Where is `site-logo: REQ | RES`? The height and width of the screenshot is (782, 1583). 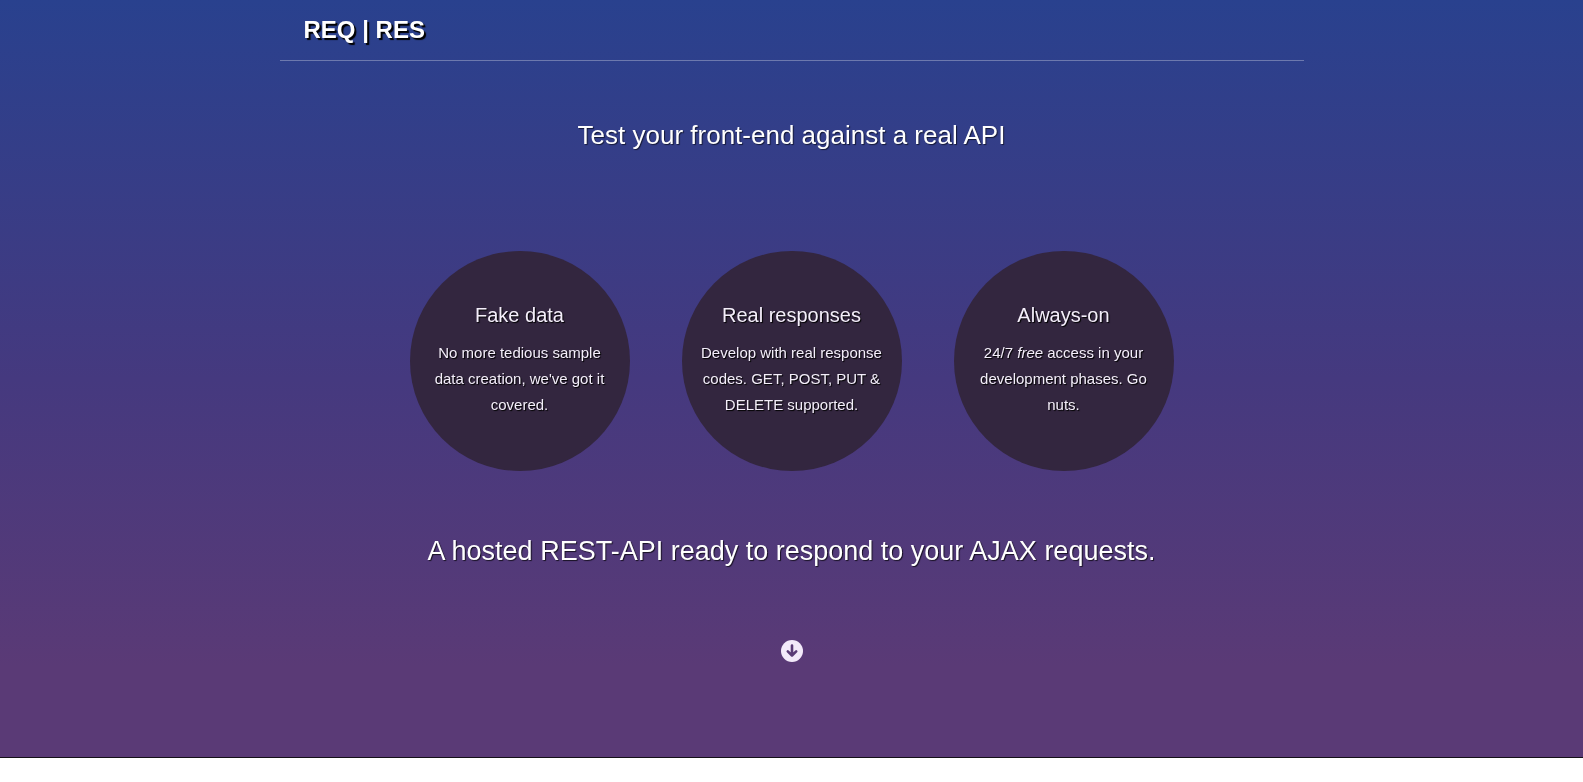 site-logo: REQ | RES is located at coordinates (364, 30).